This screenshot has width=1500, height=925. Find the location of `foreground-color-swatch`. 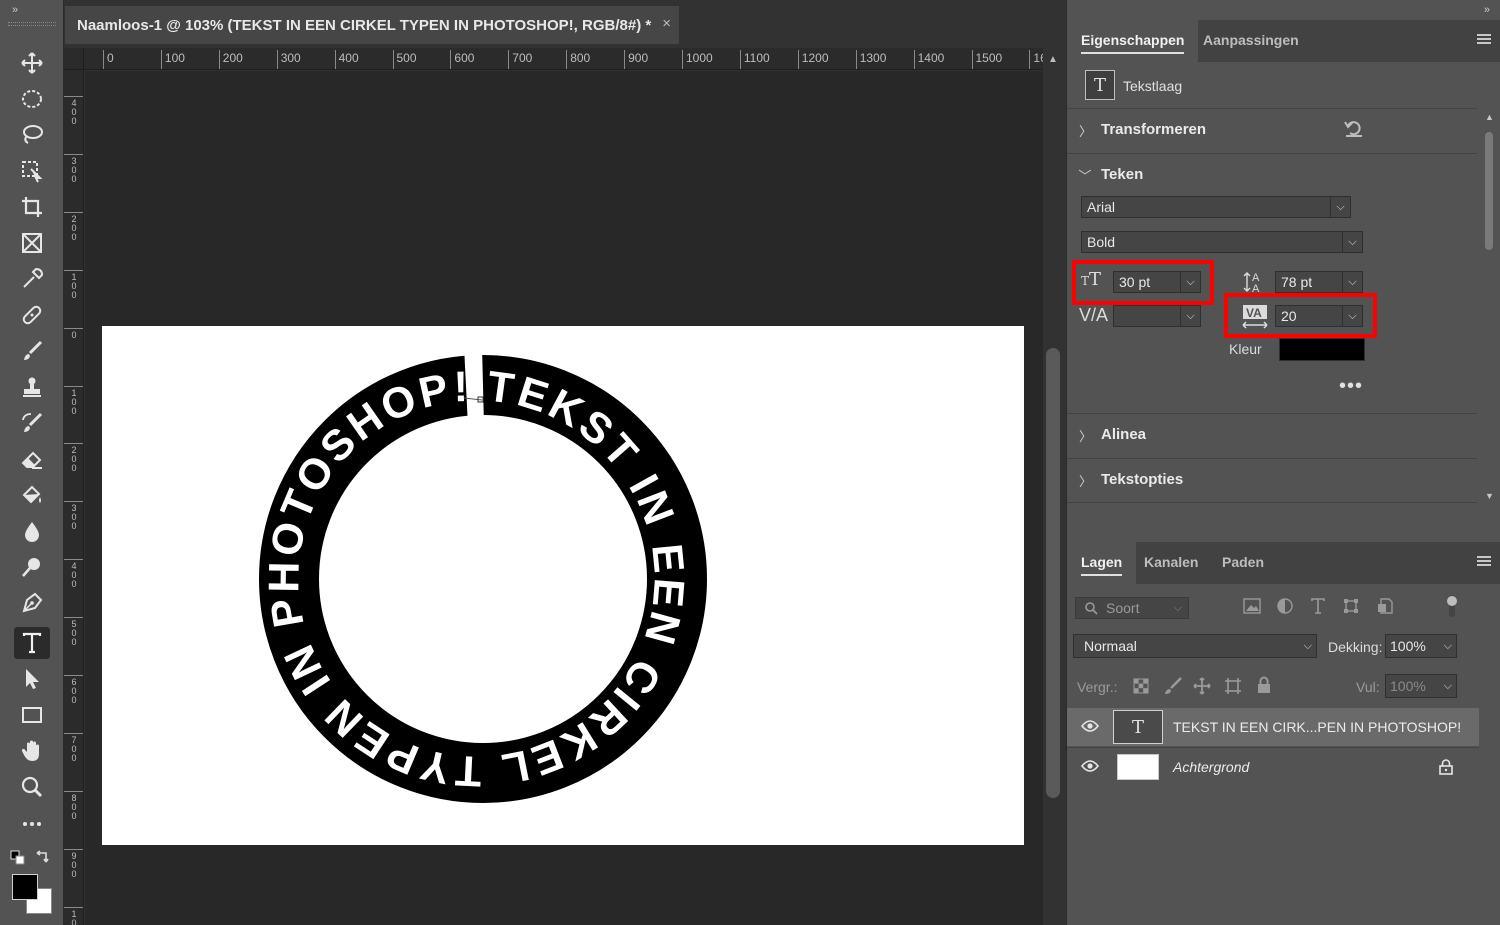

foreground-color-swatch is located at coordinates (25, 887).